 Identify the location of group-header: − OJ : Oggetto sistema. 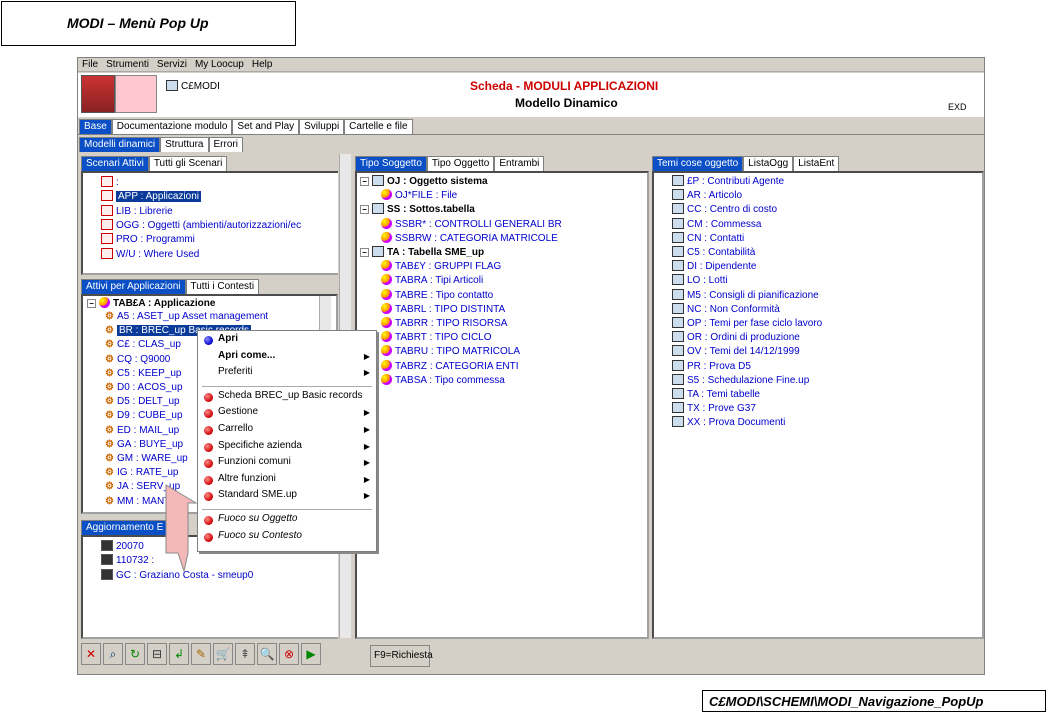
(424, 182).